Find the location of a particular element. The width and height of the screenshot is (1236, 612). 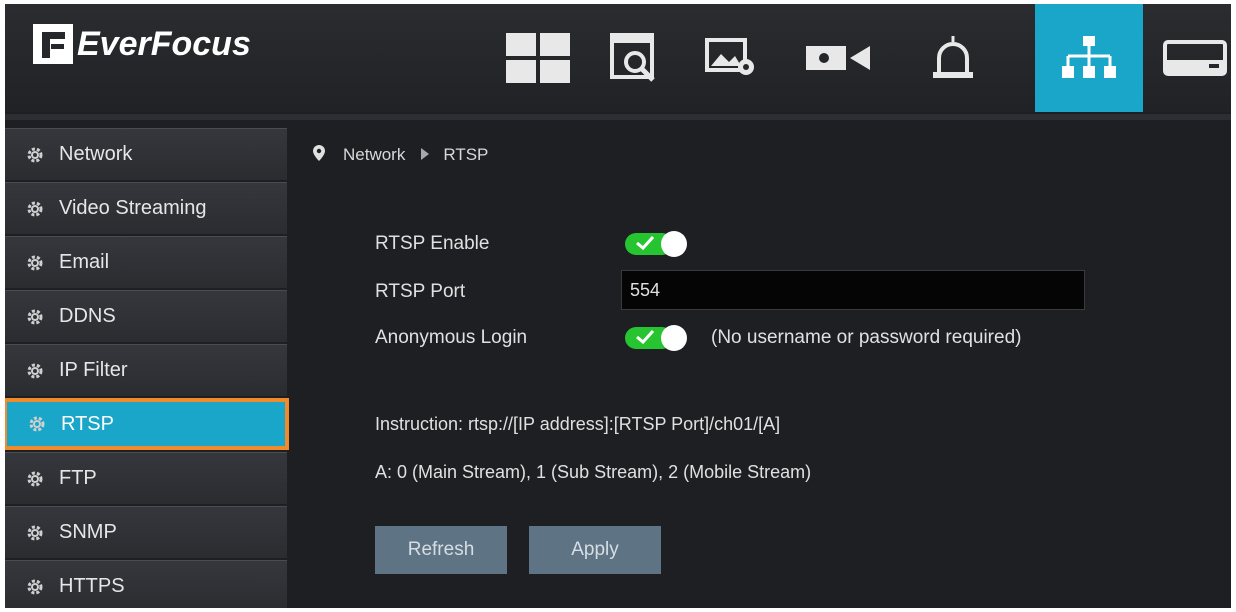

rtsp-enable-toggle is located at coordinates (658, 244).